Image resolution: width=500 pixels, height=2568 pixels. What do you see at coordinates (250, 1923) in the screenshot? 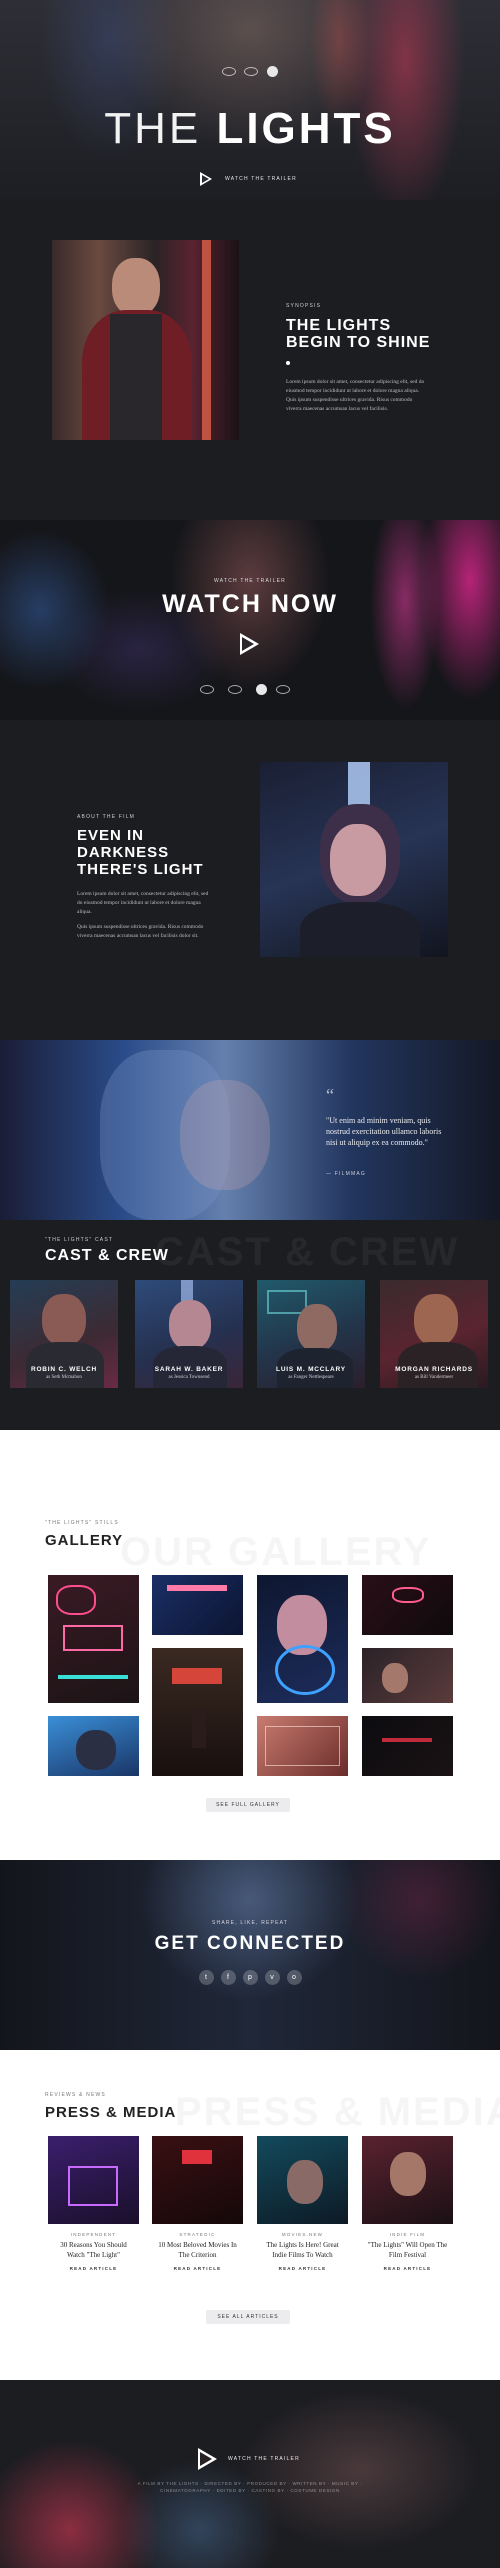
I see `connect-kicker: SHARE, LIKE, REPEAT` at bounding box center [250, 1923].